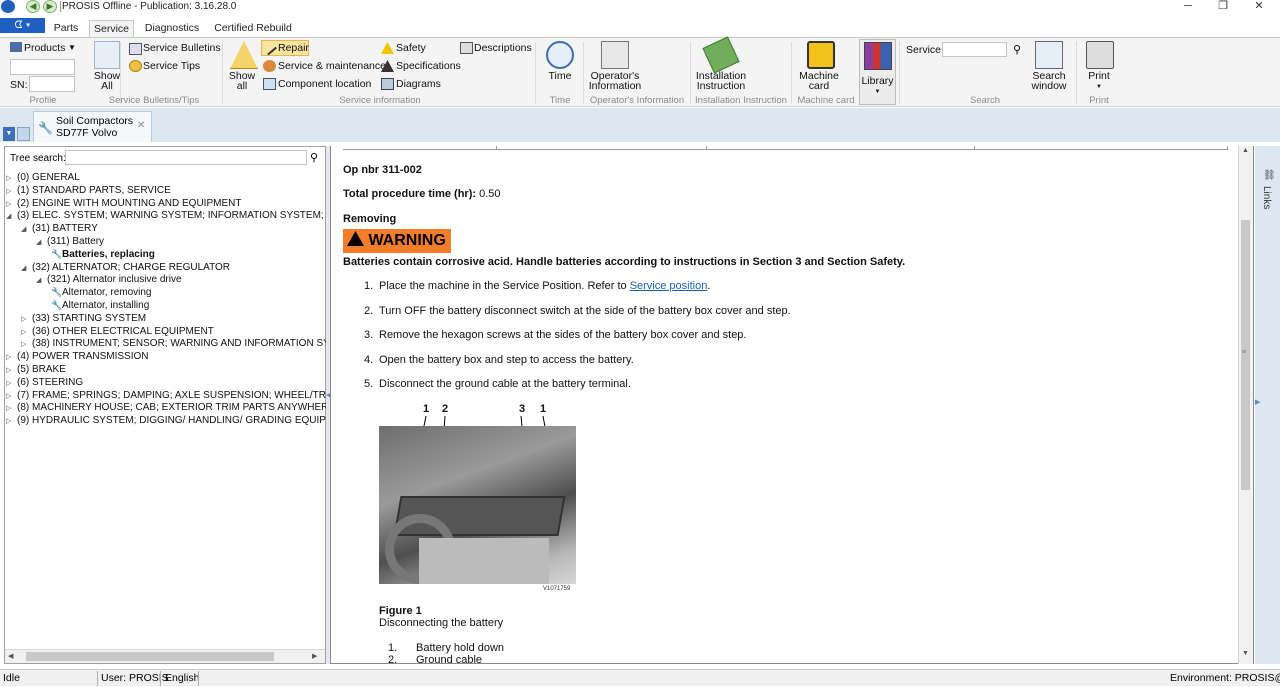 The image size is (1280, 687). What do you see at coordinates (135, 66) in the screenshot?
I see `service-tips-icon` at bounding box center [135, 66].